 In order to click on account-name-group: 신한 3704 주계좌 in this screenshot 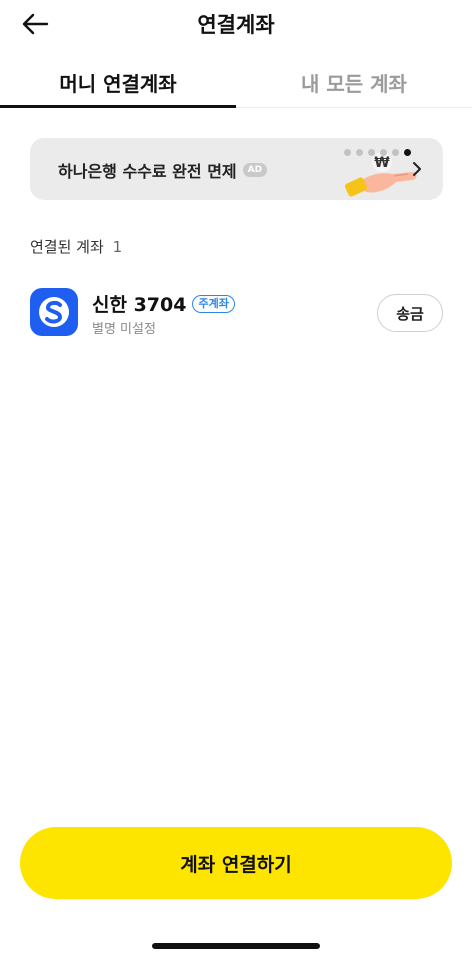, I will do `click(163, 303)`.